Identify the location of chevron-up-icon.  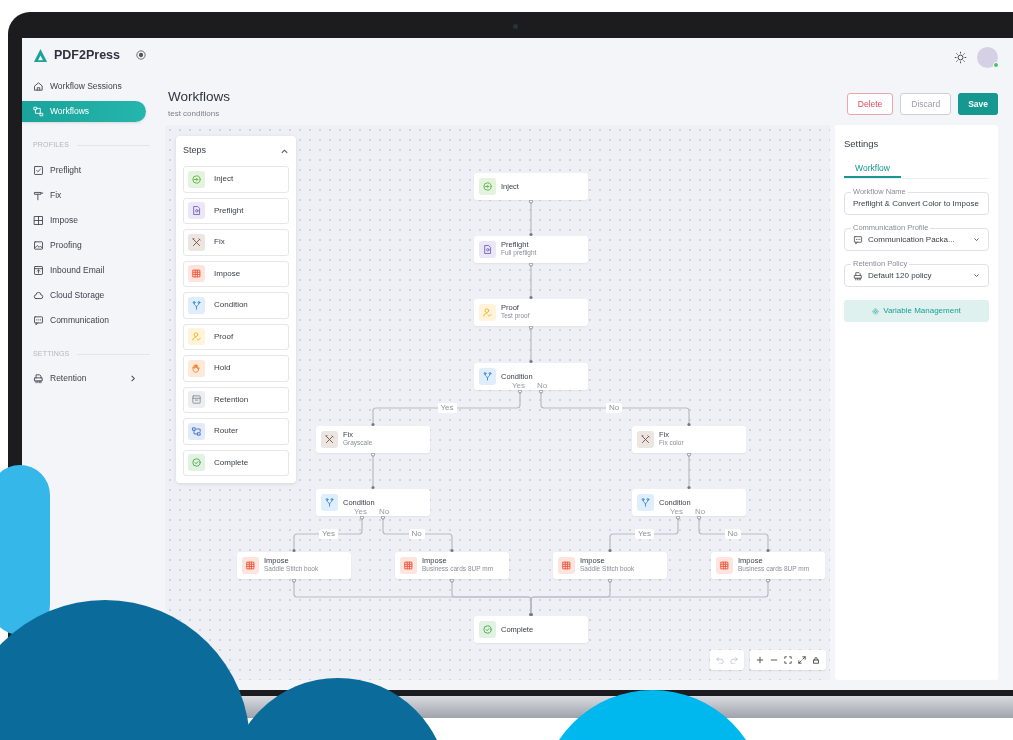
(284, 151).